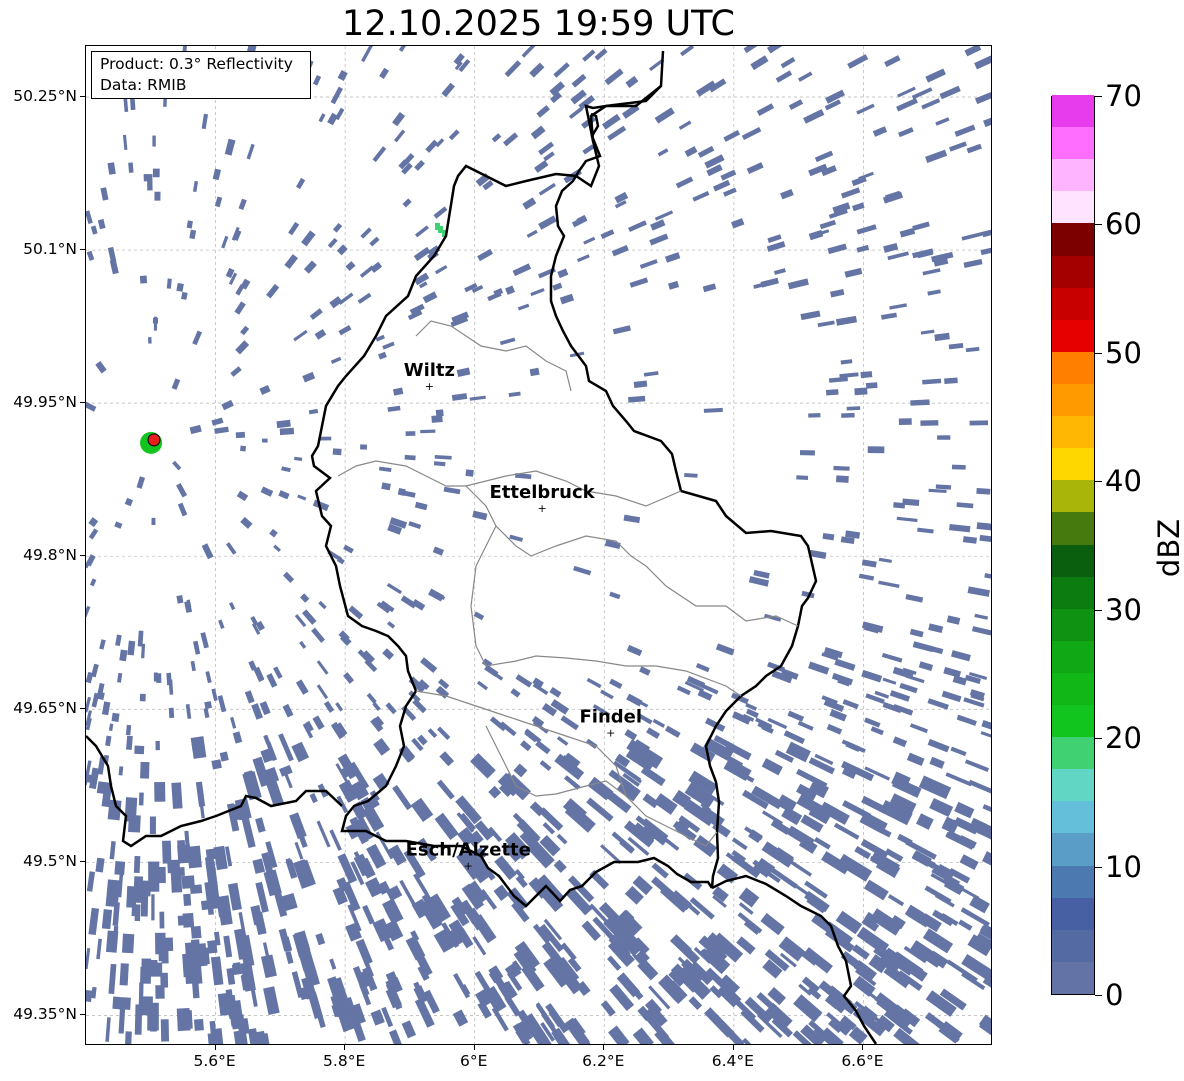  Describe the element at coordinates (863, 1047) in the screenshot. I see `lon-tick` at that location.